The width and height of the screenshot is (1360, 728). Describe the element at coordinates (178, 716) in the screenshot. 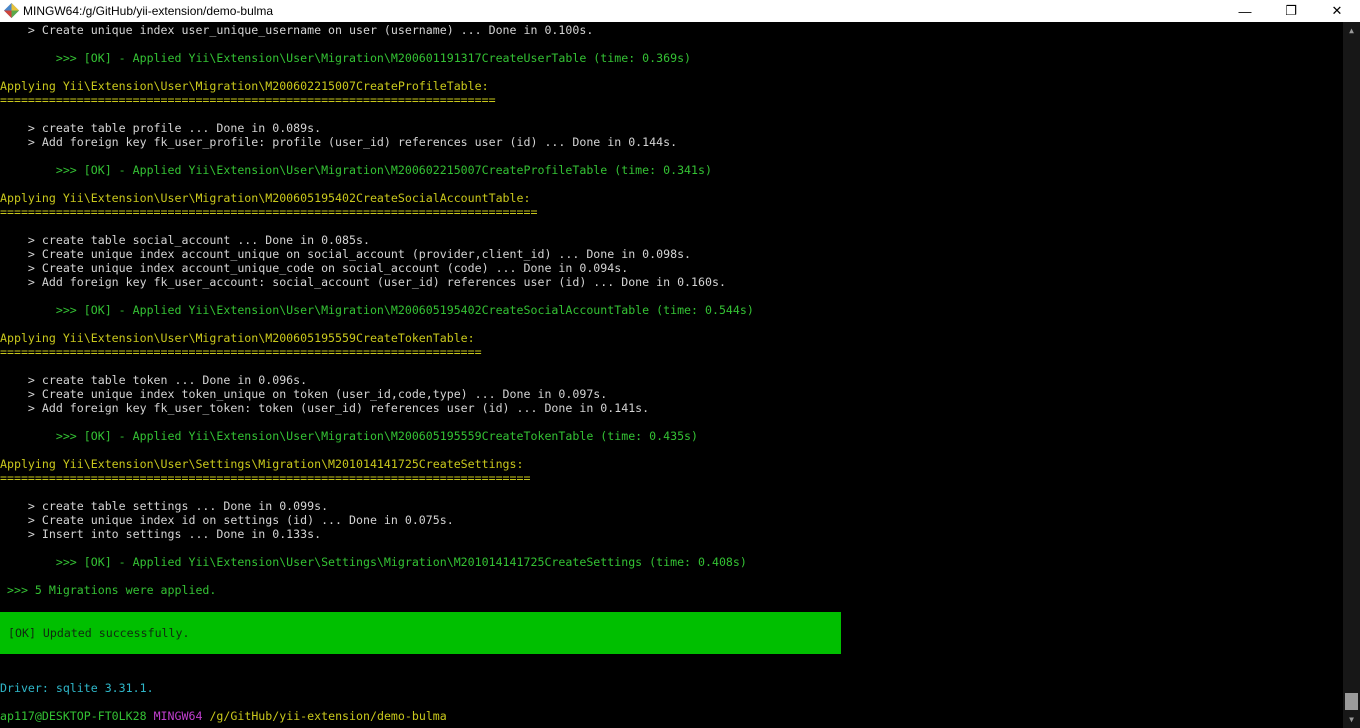

I see `prompt-shell: MINGW64` at that location.